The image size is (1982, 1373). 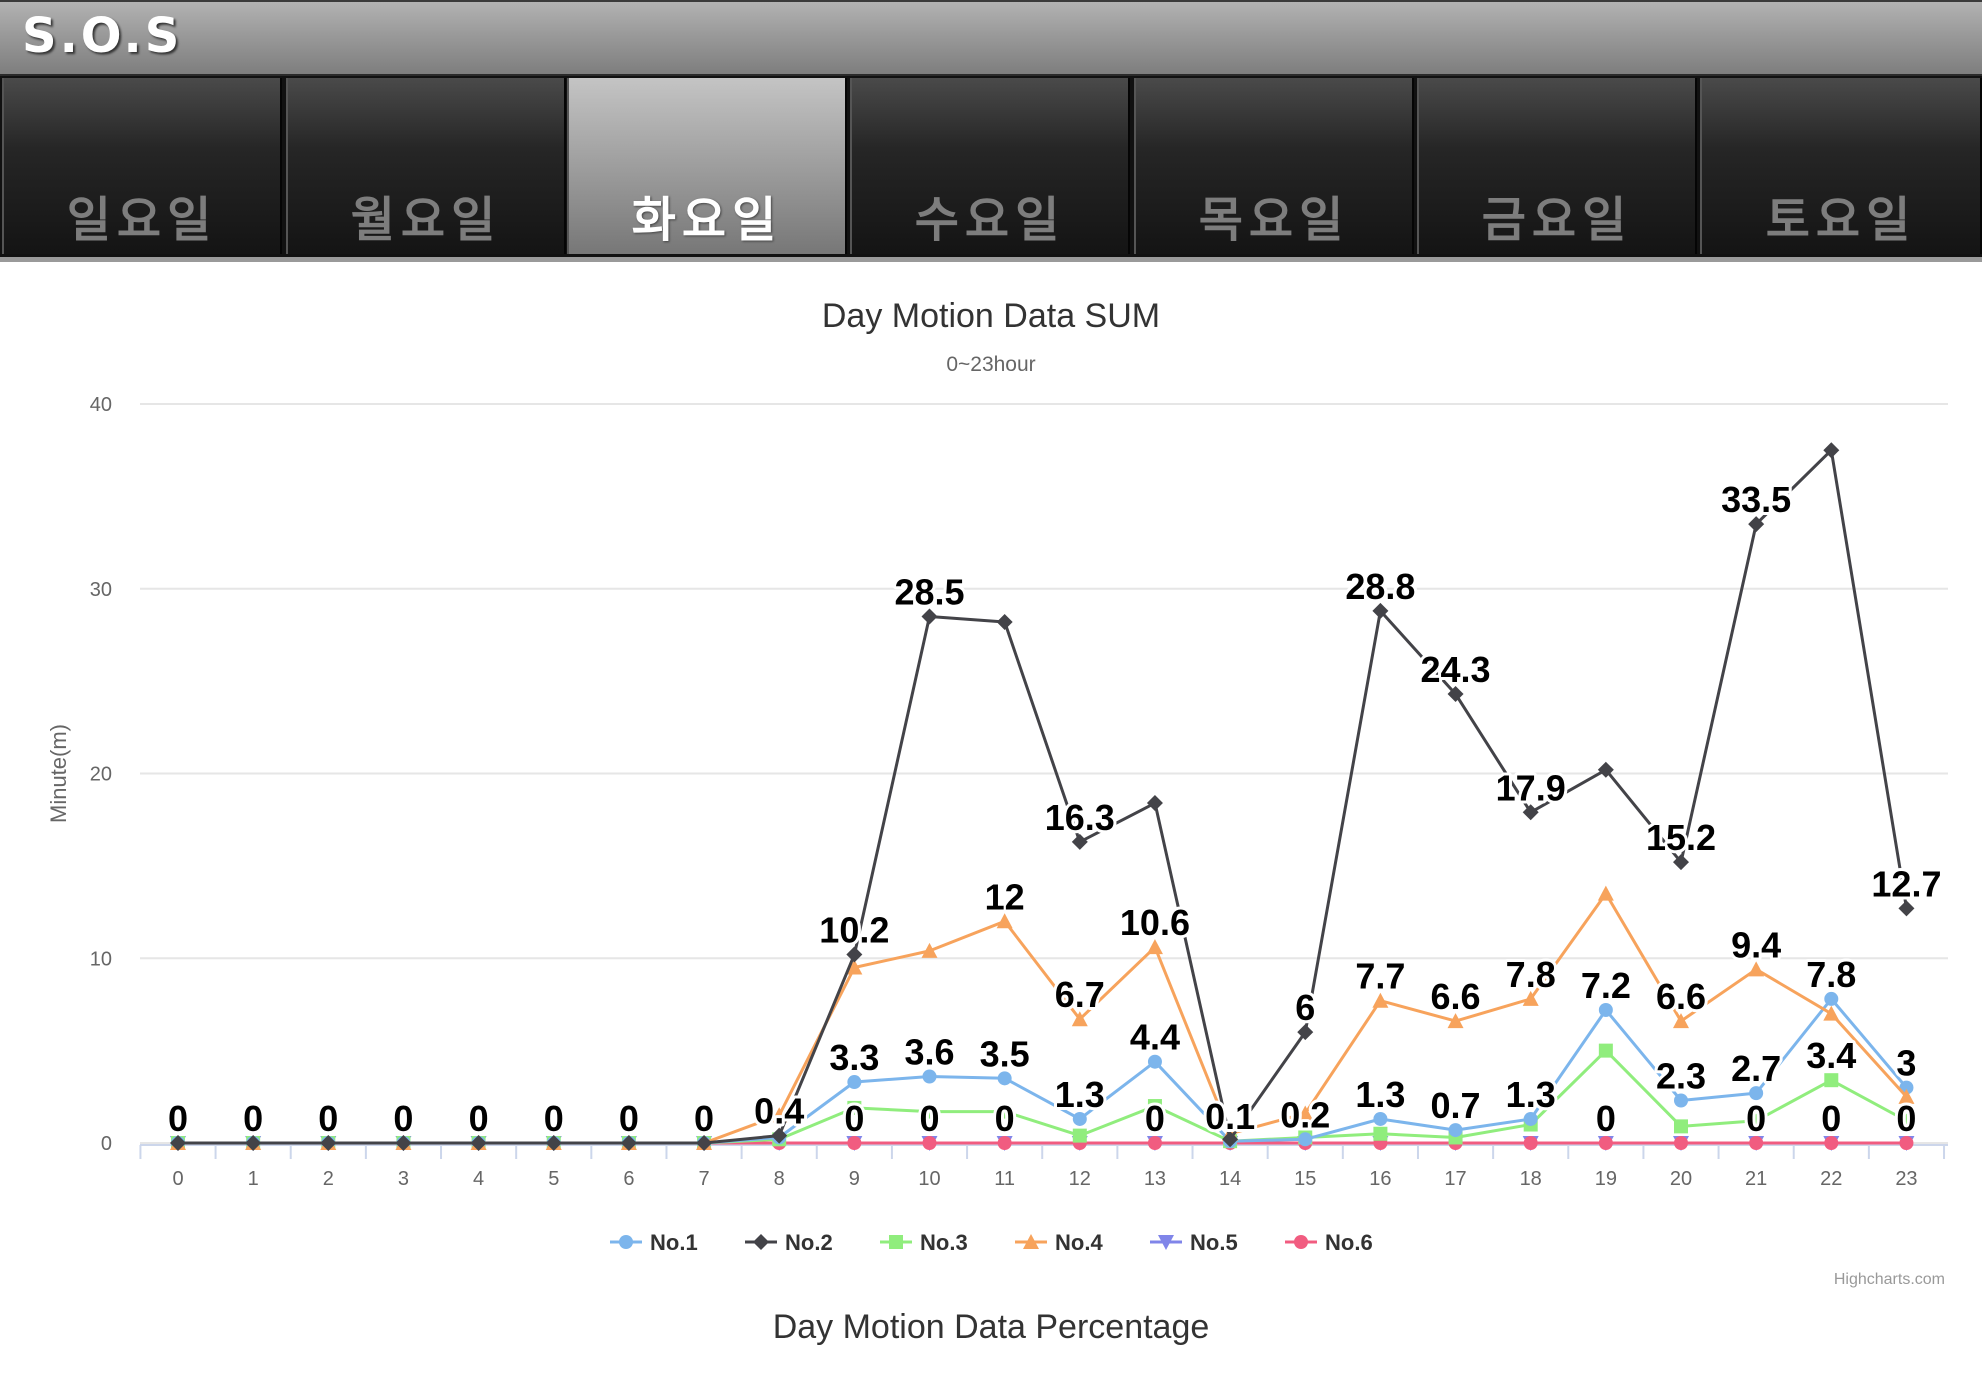 What do you see at coordinates (854, 1057) in the screenshot?
I see `data-label: 3.3` at bounding box center [854, 1057].